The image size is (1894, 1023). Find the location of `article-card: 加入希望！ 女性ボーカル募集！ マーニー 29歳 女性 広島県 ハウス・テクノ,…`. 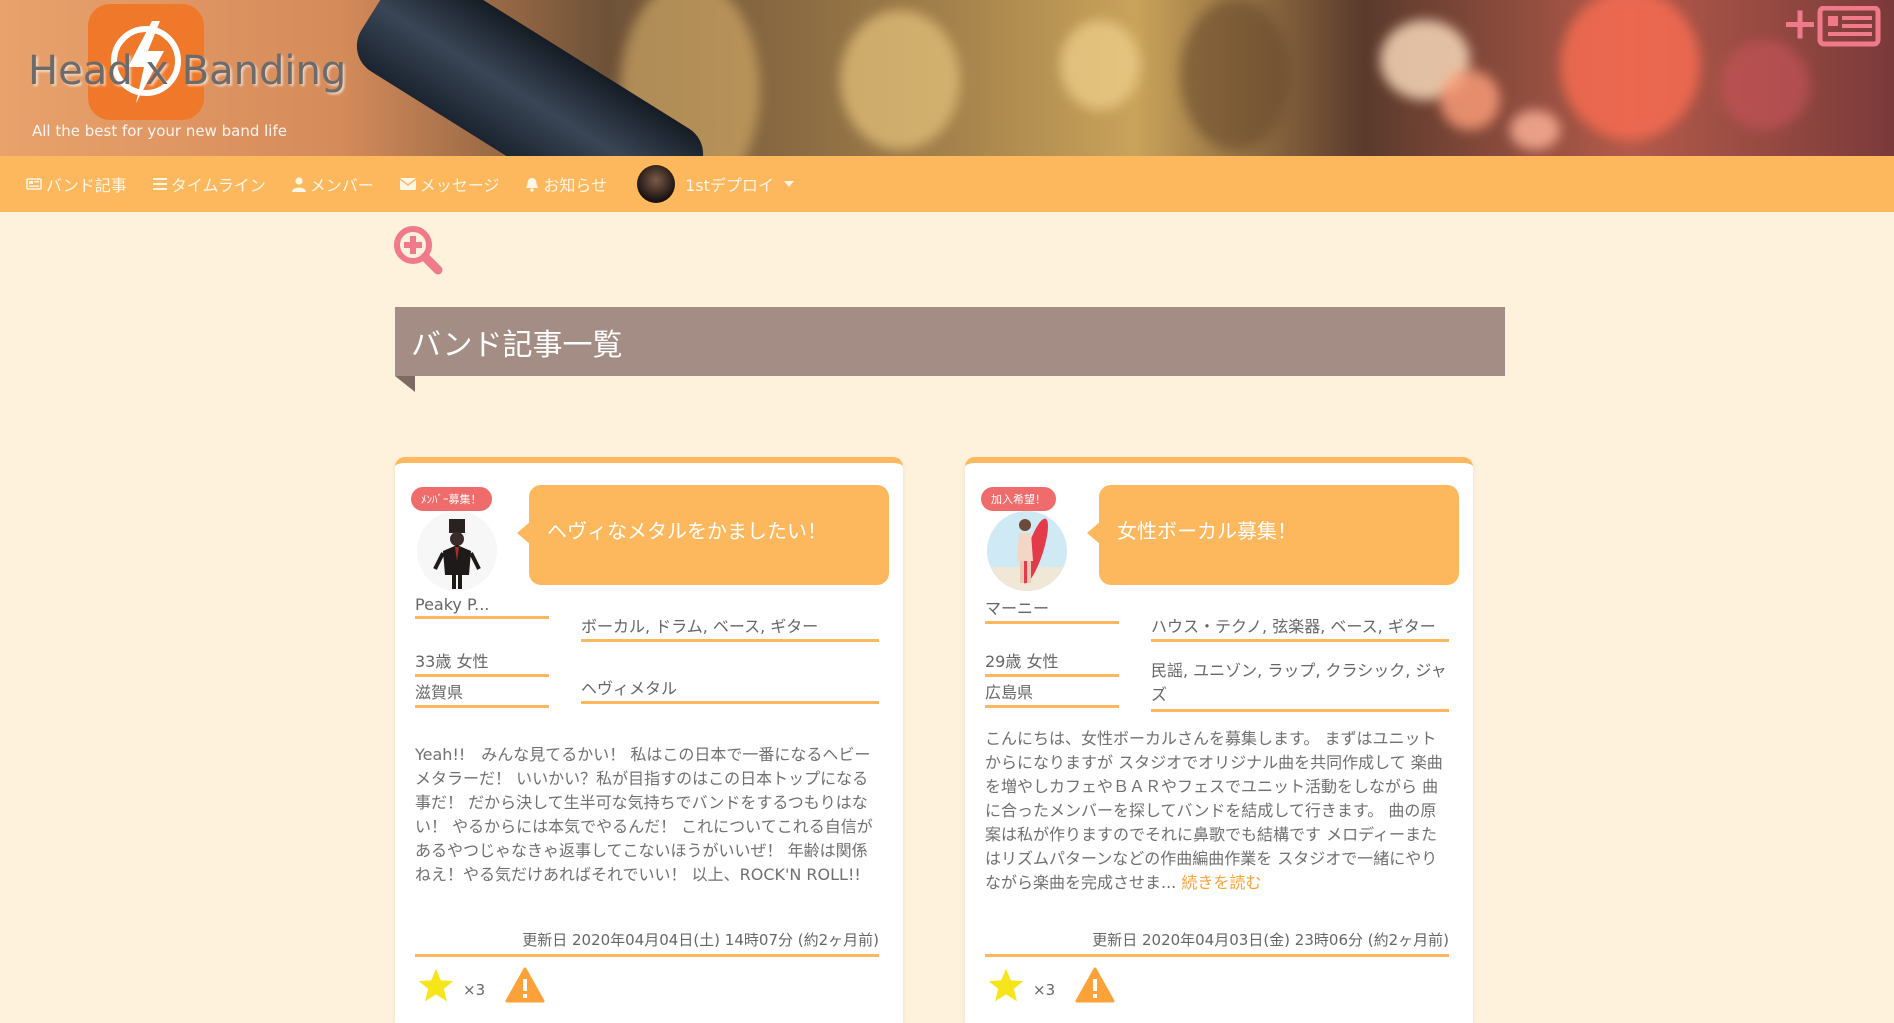

article-card: 加入希望！ 女性ボーカル募集！ マーニー 29歳 女性 広島県 ハウス・テクノ,… is located at coordinates (1219, 740).